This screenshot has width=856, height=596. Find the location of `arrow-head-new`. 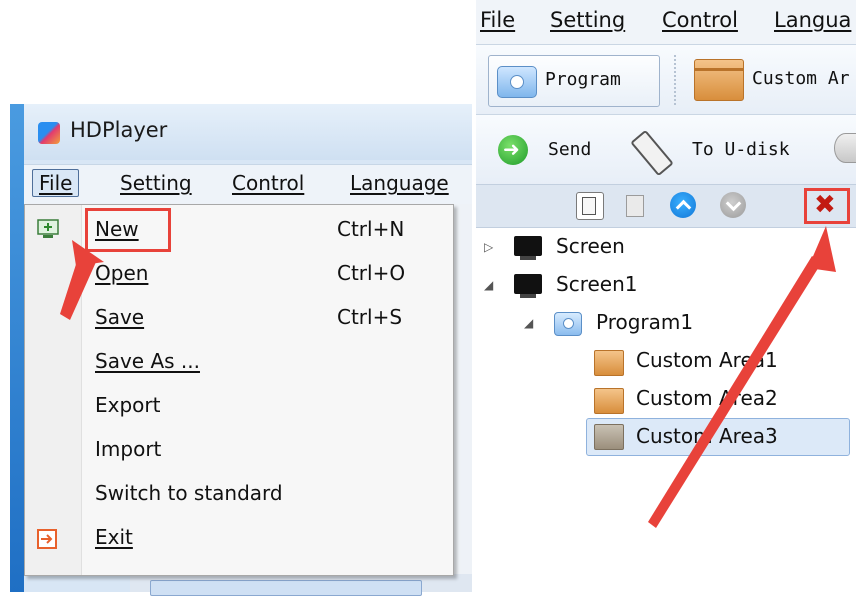

arrow-head-new is located at coordinates (88, 253).